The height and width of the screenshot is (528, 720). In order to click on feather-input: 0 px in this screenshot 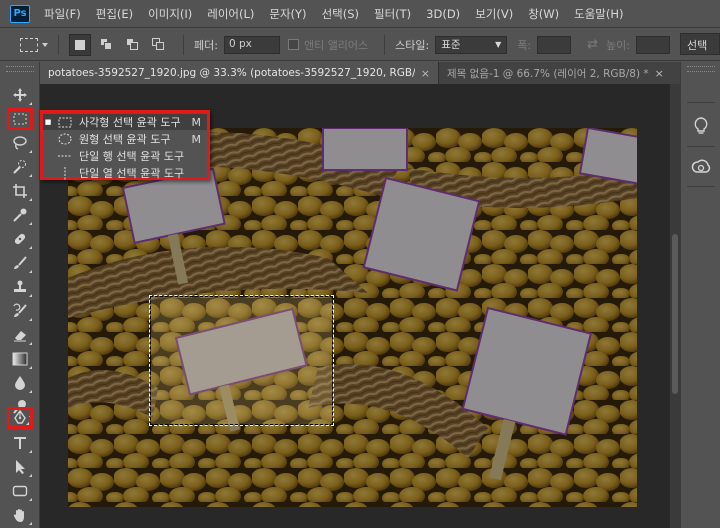, I will do `click(251, 44)`.